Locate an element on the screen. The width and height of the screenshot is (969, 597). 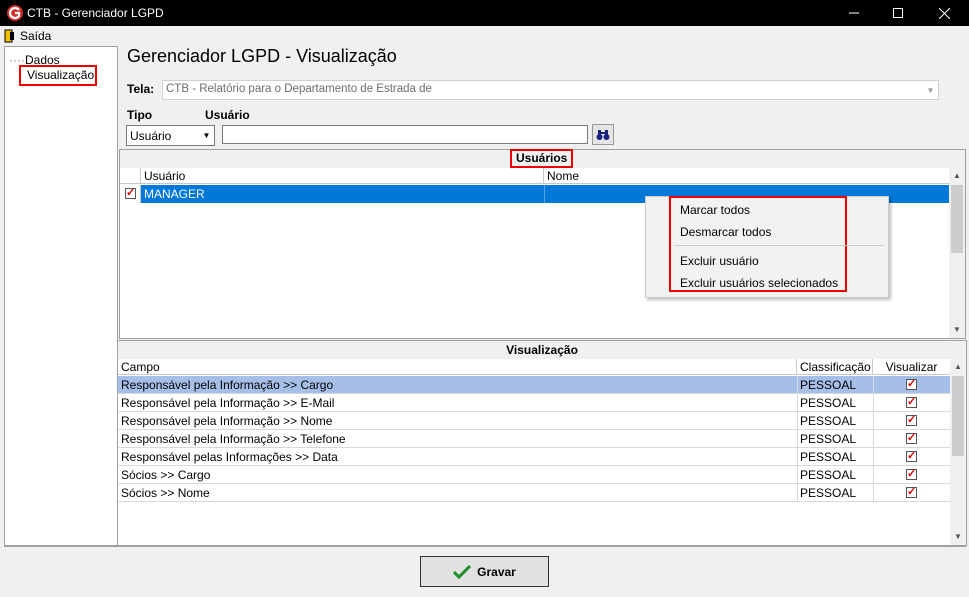
users-section-header: Usuários is located at coordinates (542, 158).